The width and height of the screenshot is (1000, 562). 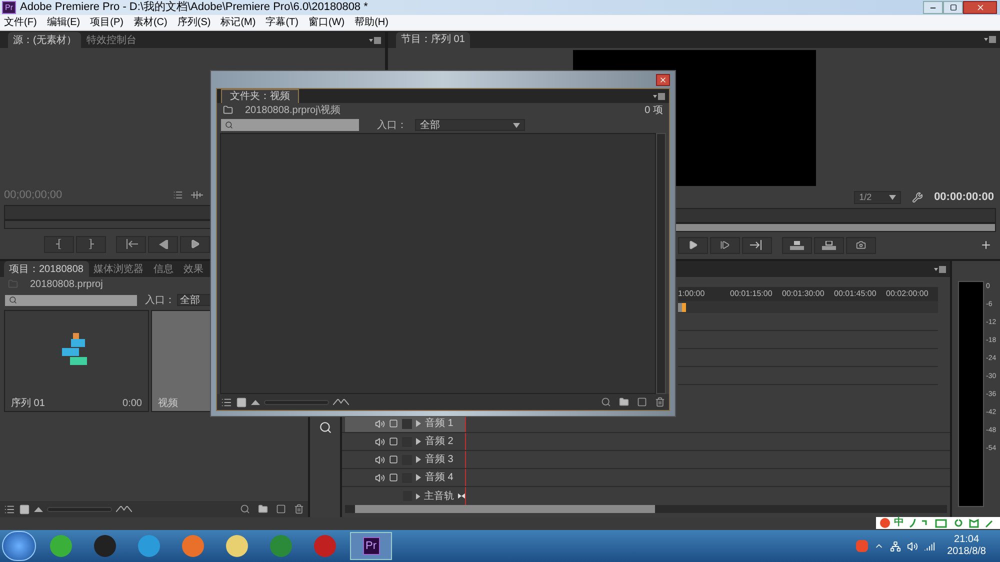 What do you see at coordinates (326, 22) in the screenshot?
I see `menu-item: 窗口(W)` at bounding box center [326, 22].